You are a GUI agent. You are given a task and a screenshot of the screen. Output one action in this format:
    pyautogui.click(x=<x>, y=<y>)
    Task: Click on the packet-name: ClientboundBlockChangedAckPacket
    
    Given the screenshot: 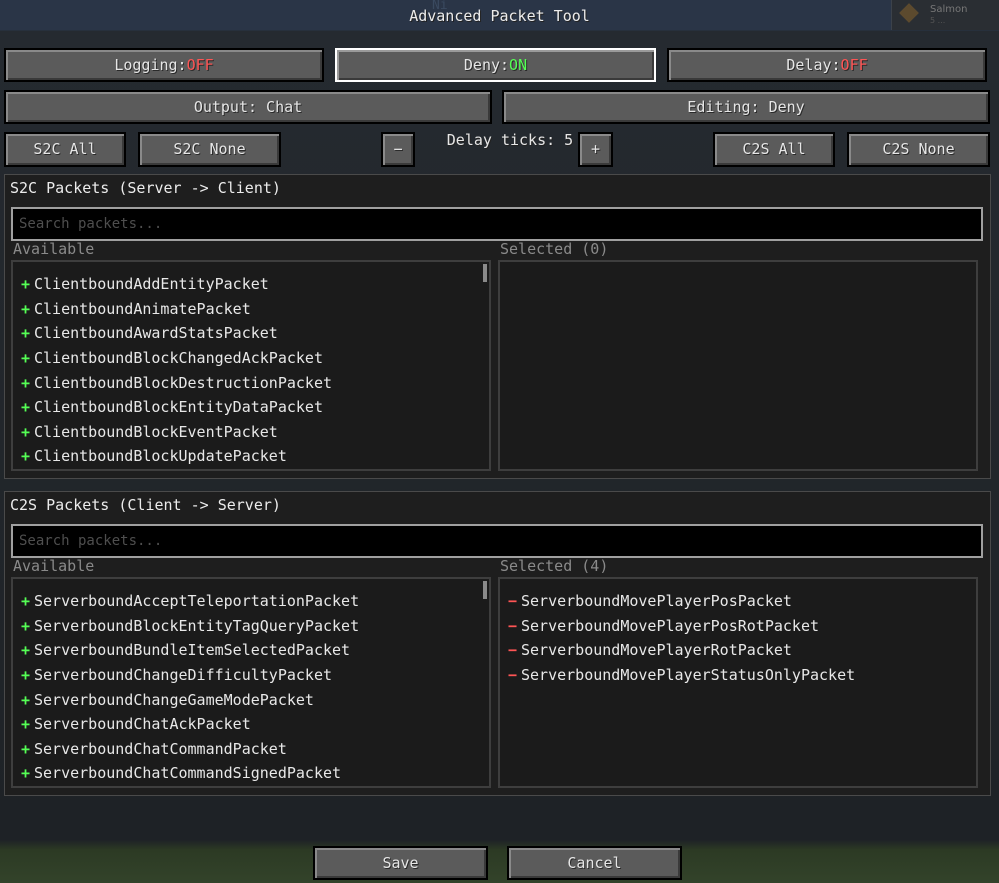 What is the action you would take?
    pyautogui.click(x=178, y=358)
    